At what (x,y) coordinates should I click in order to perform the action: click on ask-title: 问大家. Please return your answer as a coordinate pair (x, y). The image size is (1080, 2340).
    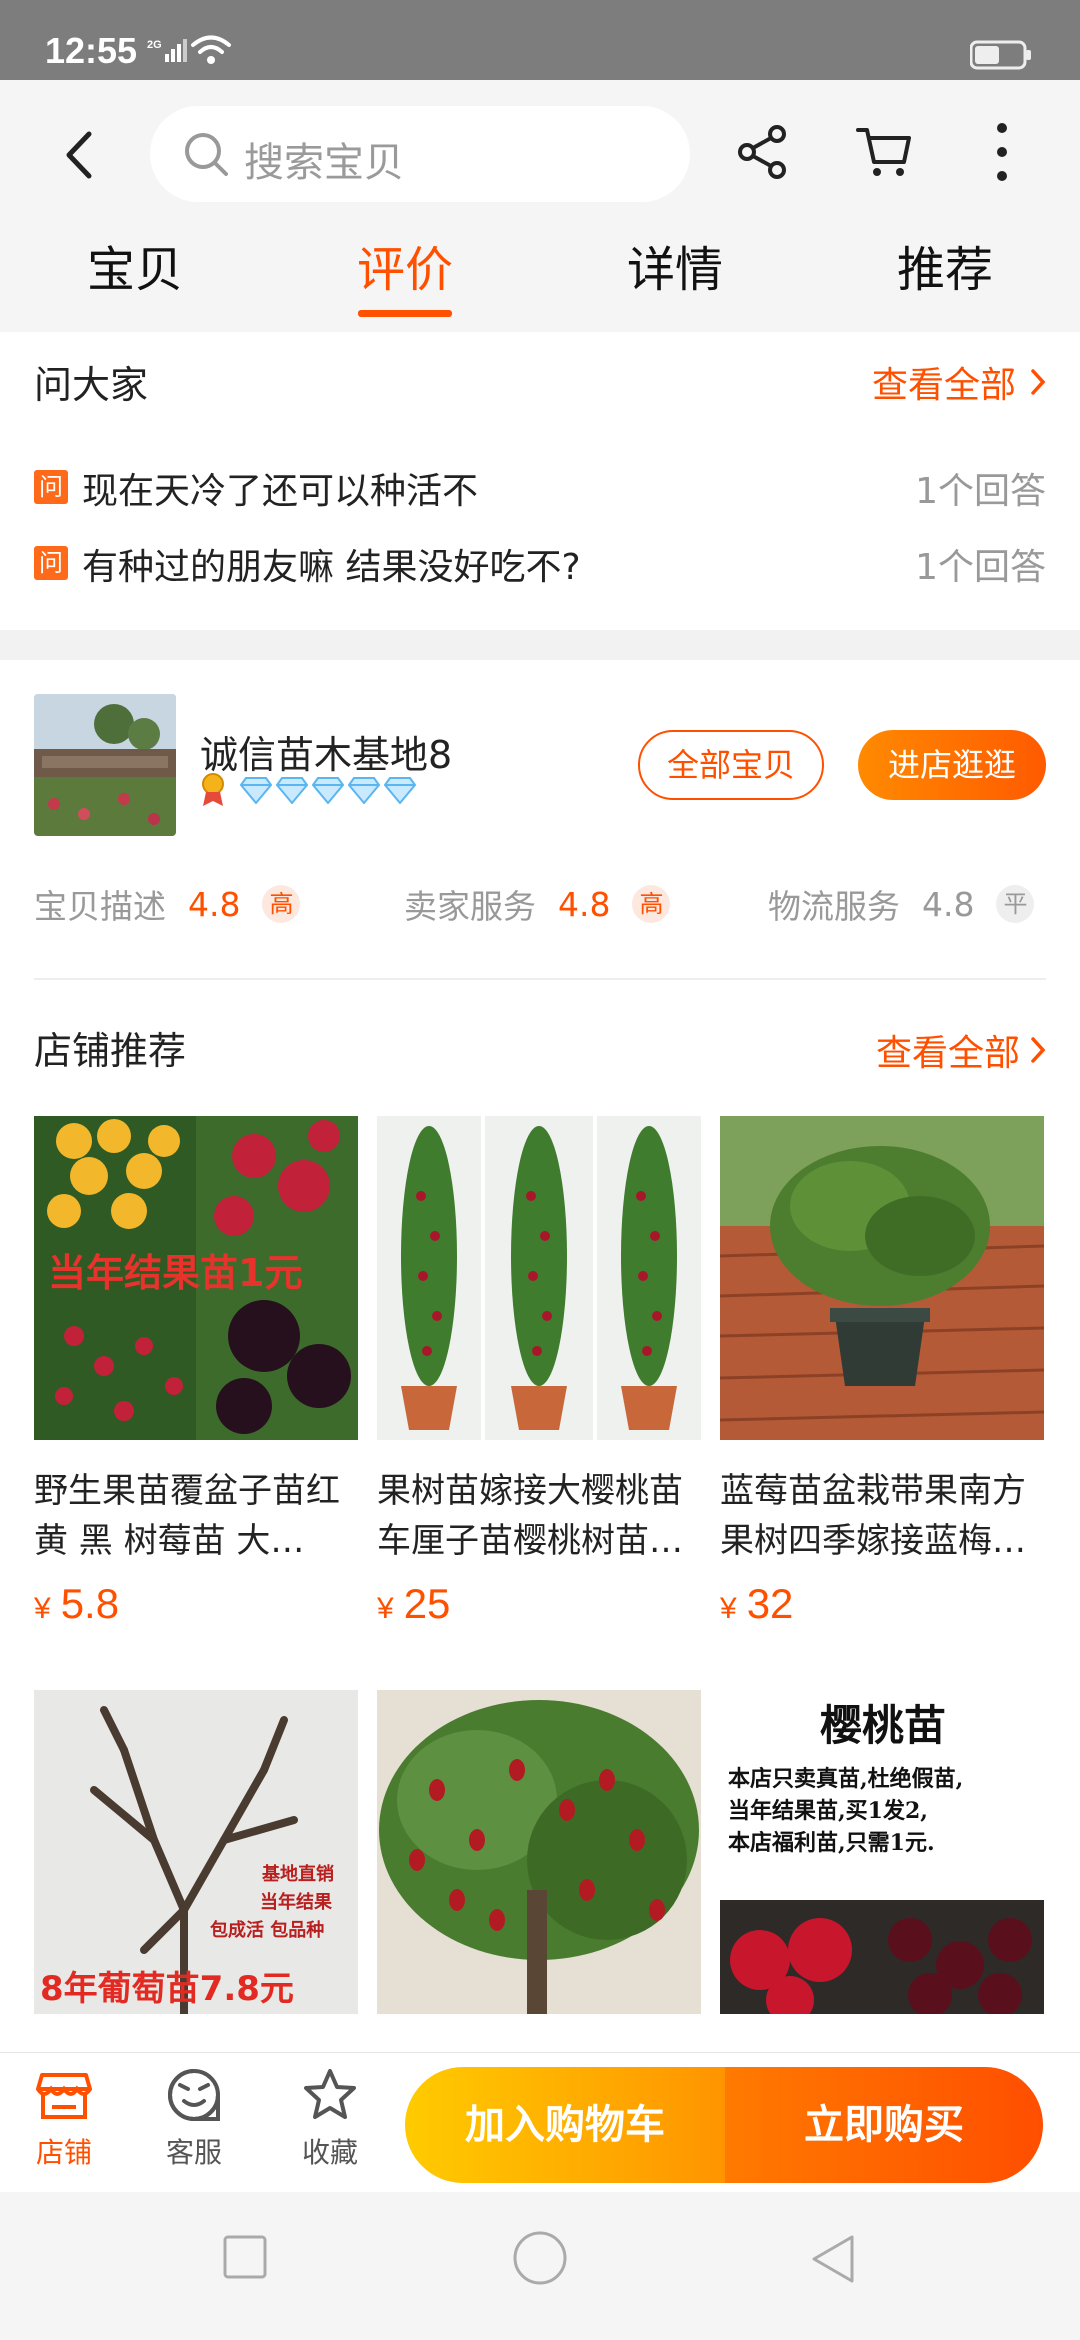
    Looking at the image, I should click on (91, 385).